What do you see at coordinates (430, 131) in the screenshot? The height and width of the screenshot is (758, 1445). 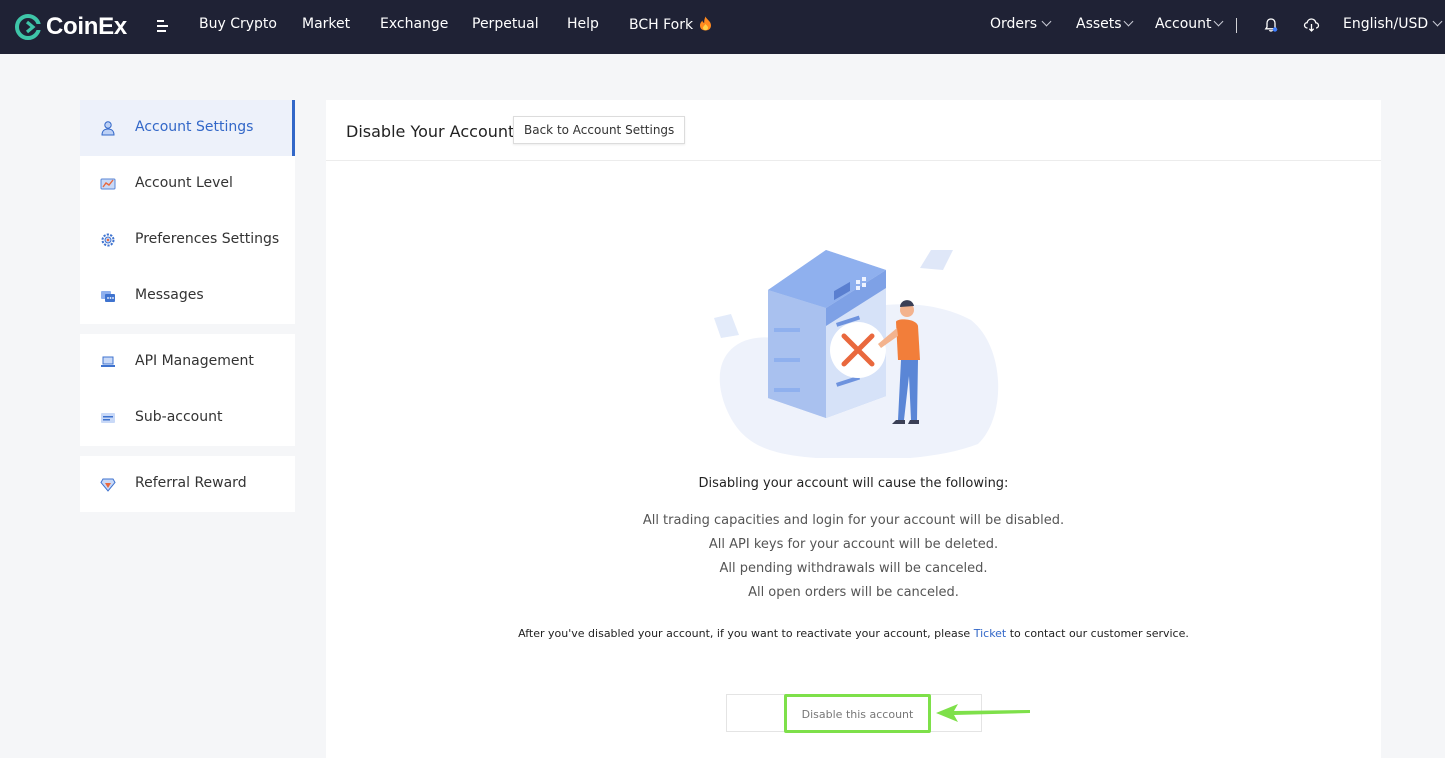 I see `page-title: Disable Your Account` at bounding box center [430, 131].